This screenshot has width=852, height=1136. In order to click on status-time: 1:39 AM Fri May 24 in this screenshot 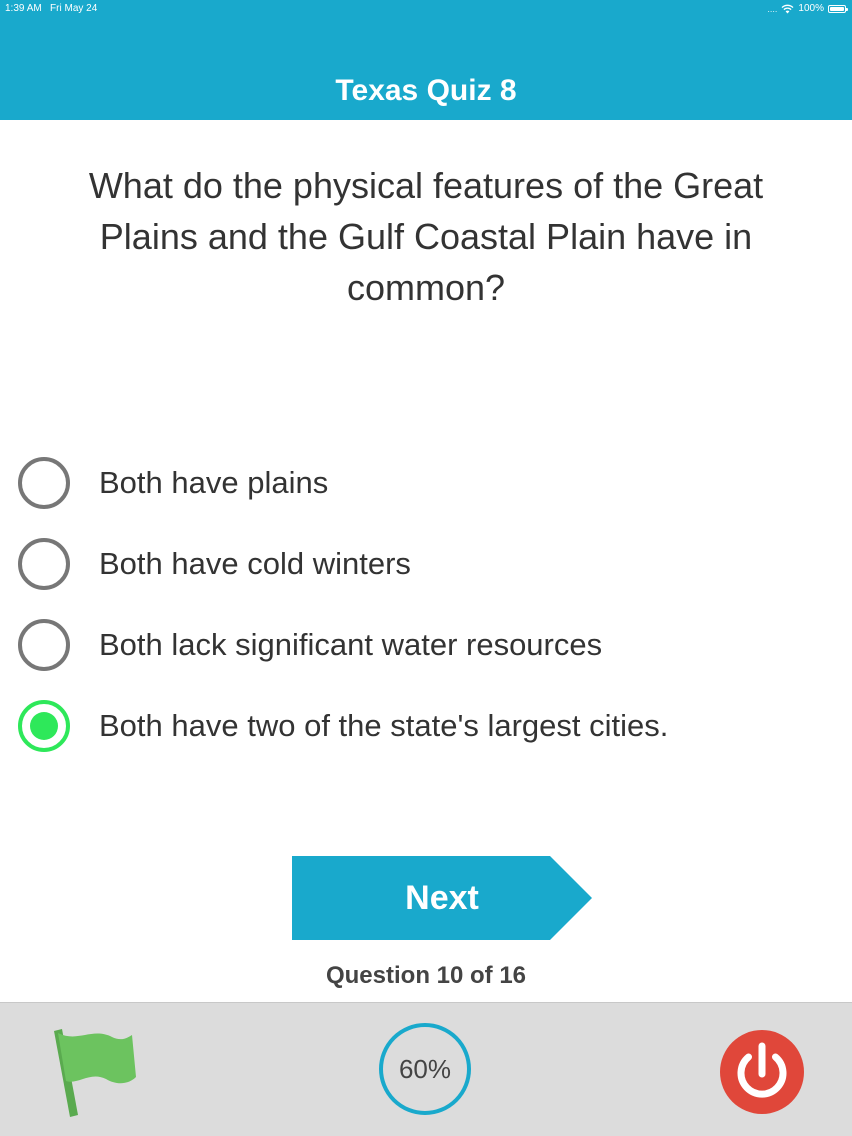, I will do `click(51, 9)`.